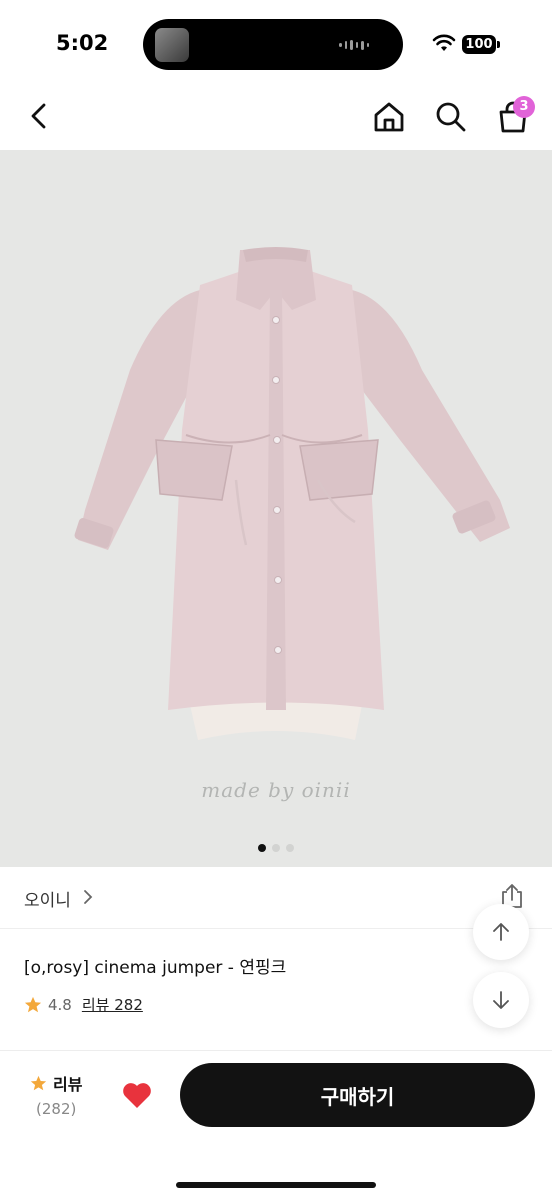  I want to click on battery-tip, so click(498, 44).